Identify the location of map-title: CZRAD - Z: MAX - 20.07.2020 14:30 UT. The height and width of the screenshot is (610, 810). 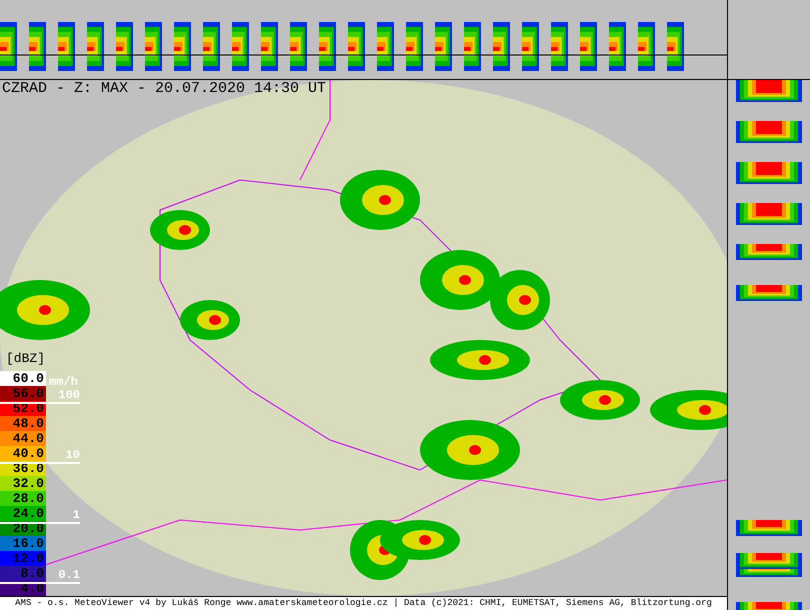
(164, 88).